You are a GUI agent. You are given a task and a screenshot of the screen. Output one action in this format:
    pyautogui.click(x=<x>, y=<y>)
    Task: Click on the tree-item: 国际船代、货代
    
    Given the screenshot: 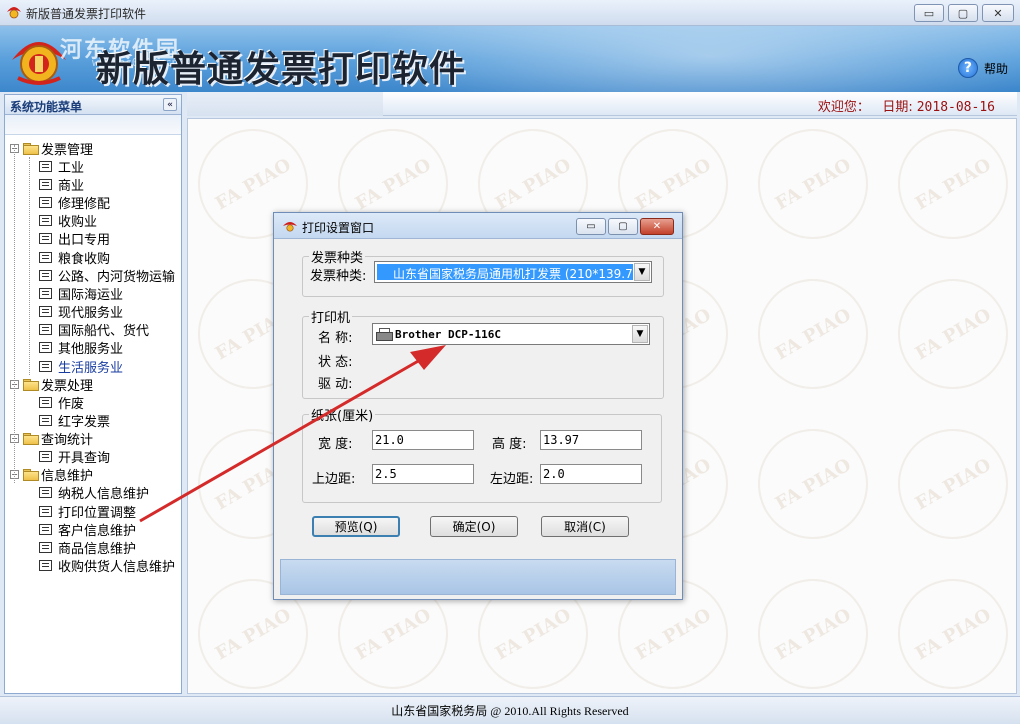 What is the action you would take?
    pyautogui.click(x=93, y=330)
    